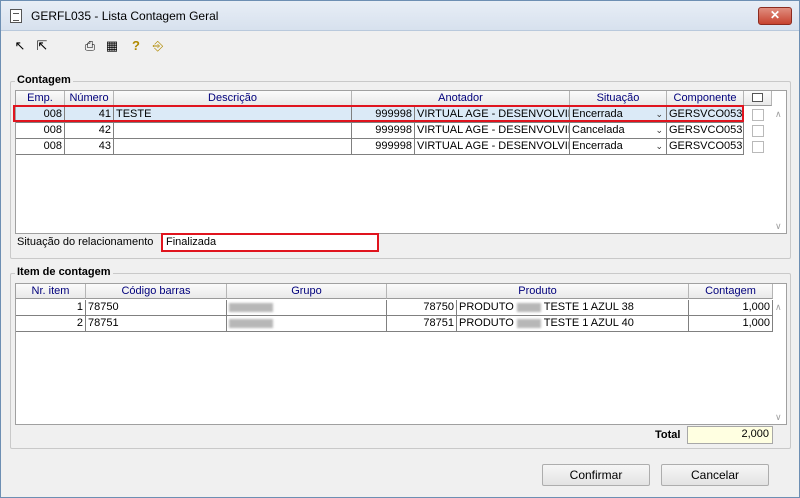 This screenshot has width=800, height=498. I want to click on cell-produto-code: 78751, so click(422, 324).